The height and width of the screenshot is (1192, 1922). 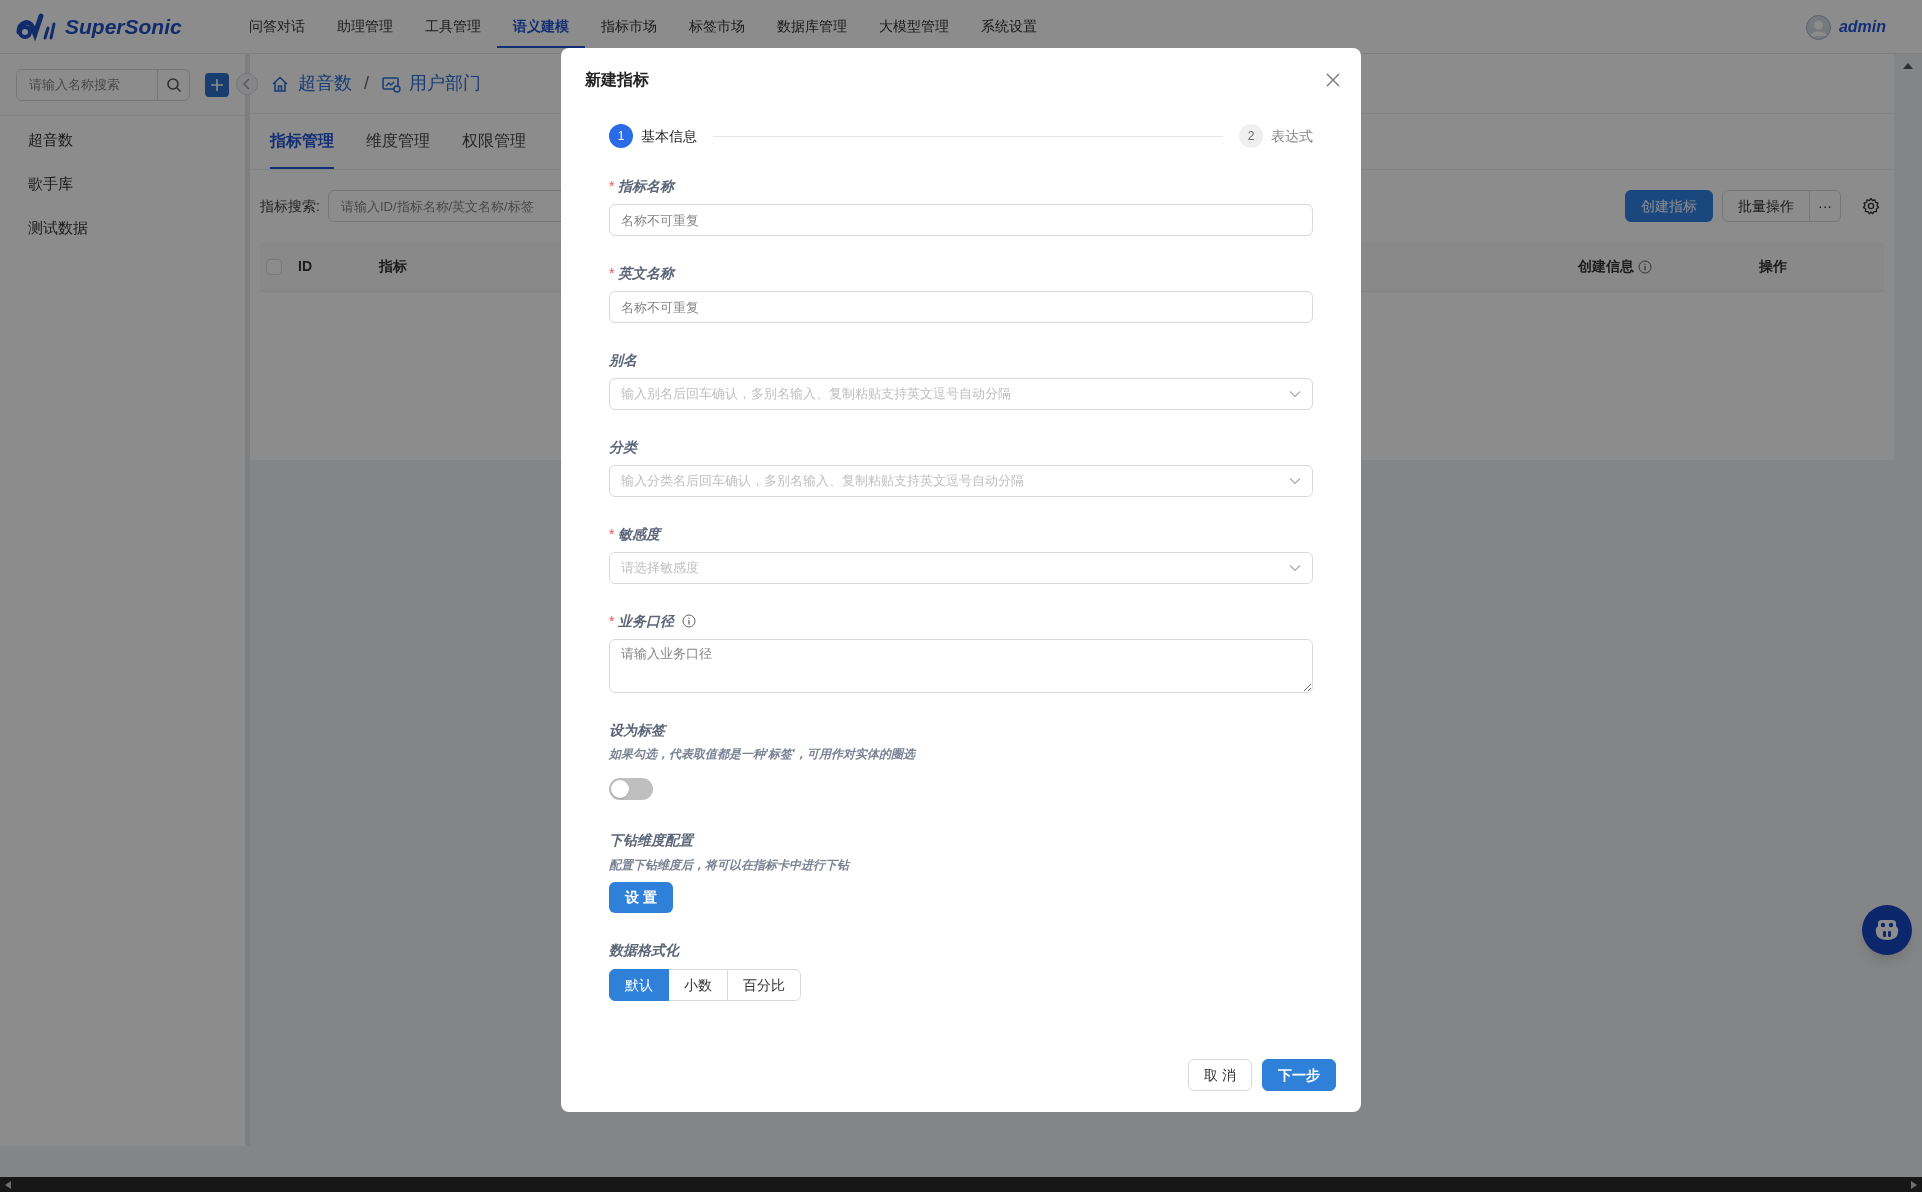 What do you see at coordinates (623, 447) in the screenshot?
I see `field-label: 分类` at bounding box center [623, 447].